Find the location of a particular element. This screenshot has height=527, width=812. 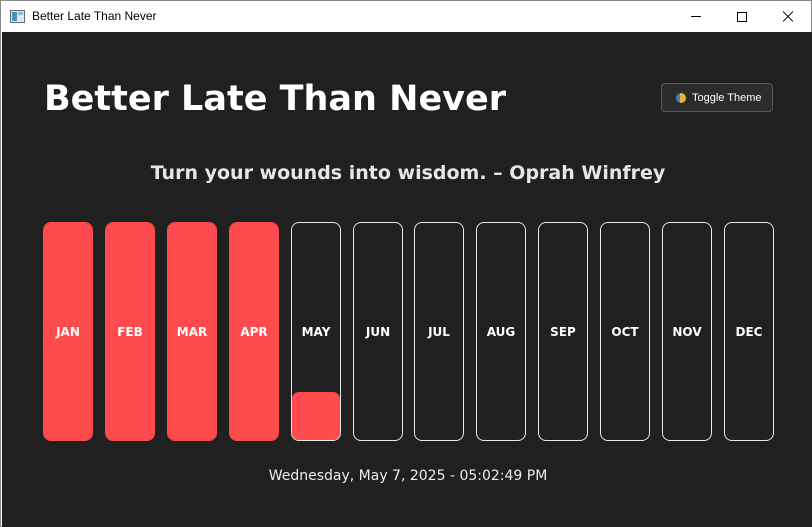

app-icon is located at coordinates (17, 16).